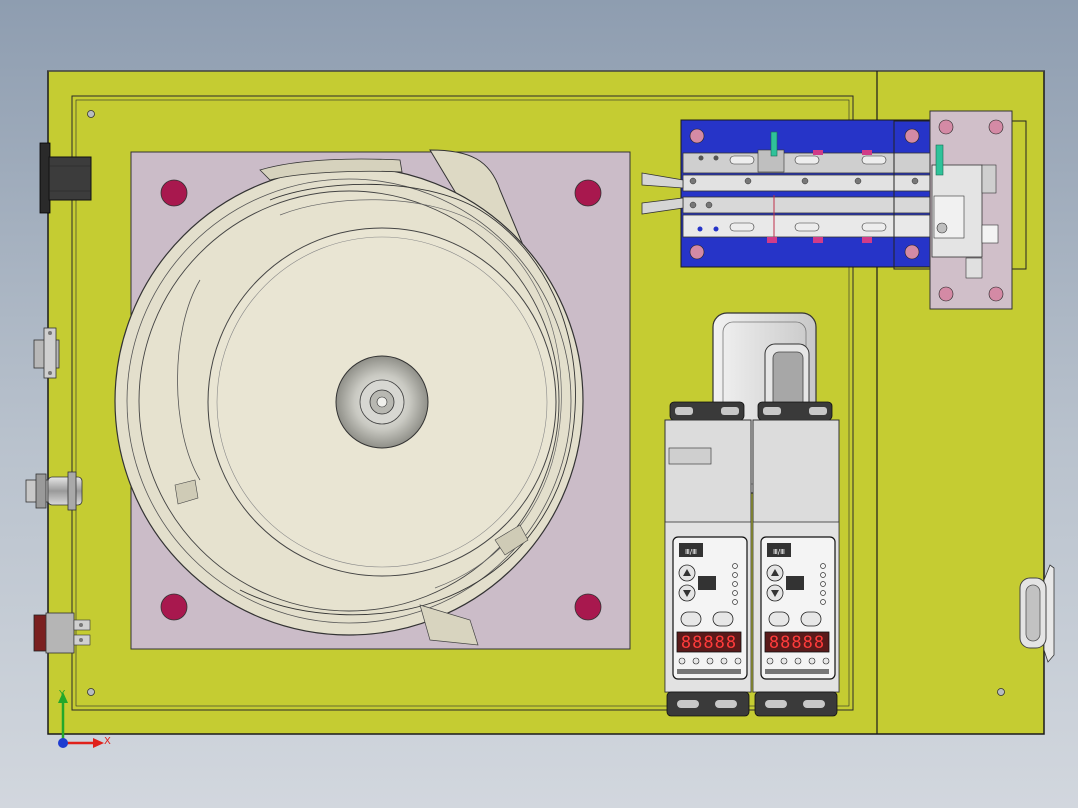  I want to click on x-axis-label: X, so click(107, 741).